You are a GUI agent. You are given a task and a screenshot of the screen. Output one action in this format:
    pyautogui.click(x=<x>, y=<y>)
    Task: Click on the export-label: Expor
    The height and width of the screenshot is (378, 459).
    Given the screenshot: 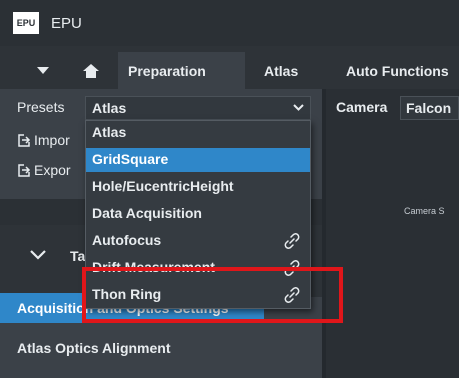 What is the action you would take?
    pyautogui.click(x=52, y=170)
    